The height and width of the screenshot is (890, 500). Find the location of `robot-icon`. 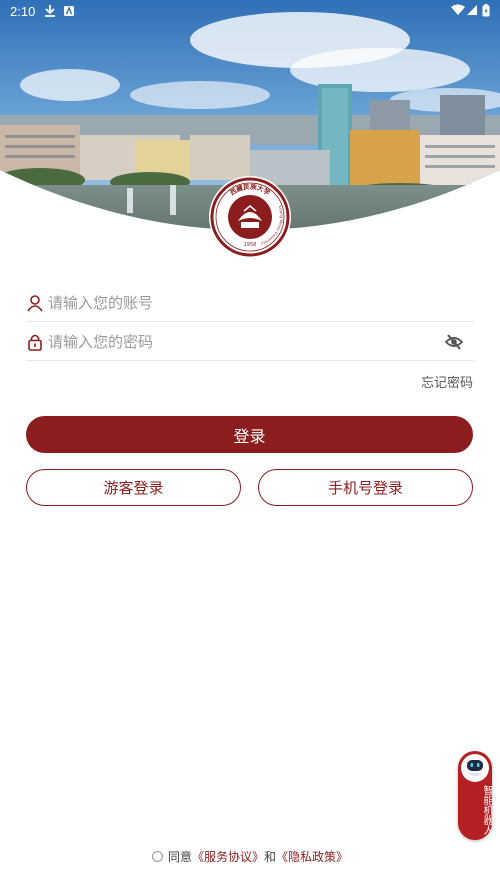

robot-icon is located at coordinates (475, 768).